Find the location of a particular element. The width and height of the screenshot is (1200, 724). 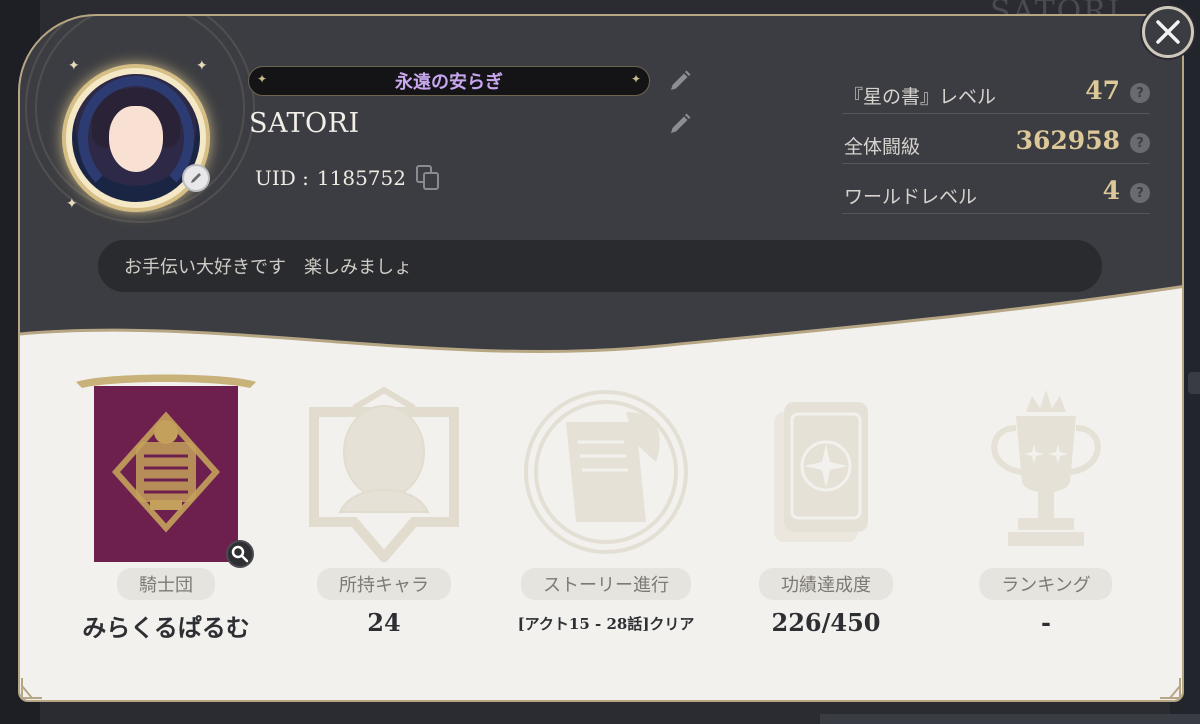

achievement-knights: 騎士団 みらくるぱるむ is located at coordinates (166, 522).